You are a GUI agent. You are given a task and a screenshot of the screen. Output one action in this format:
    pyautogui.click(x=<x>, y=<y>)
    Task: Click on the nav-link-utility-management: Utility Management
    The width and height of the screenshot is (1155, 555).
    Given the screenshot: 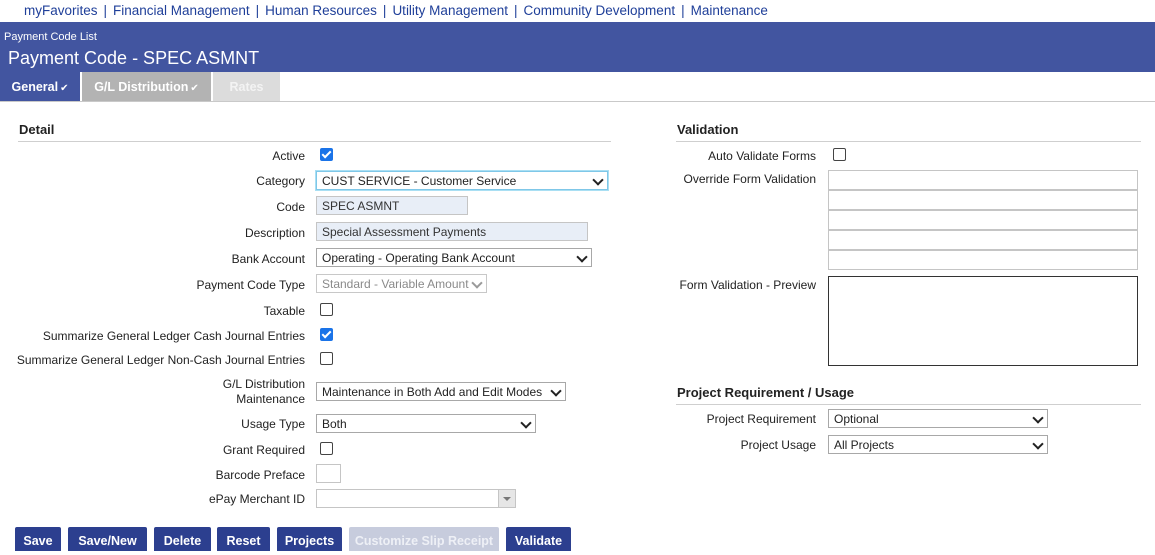 What is the action you would take?
    pyautogui.click(x=450, y=10)
    